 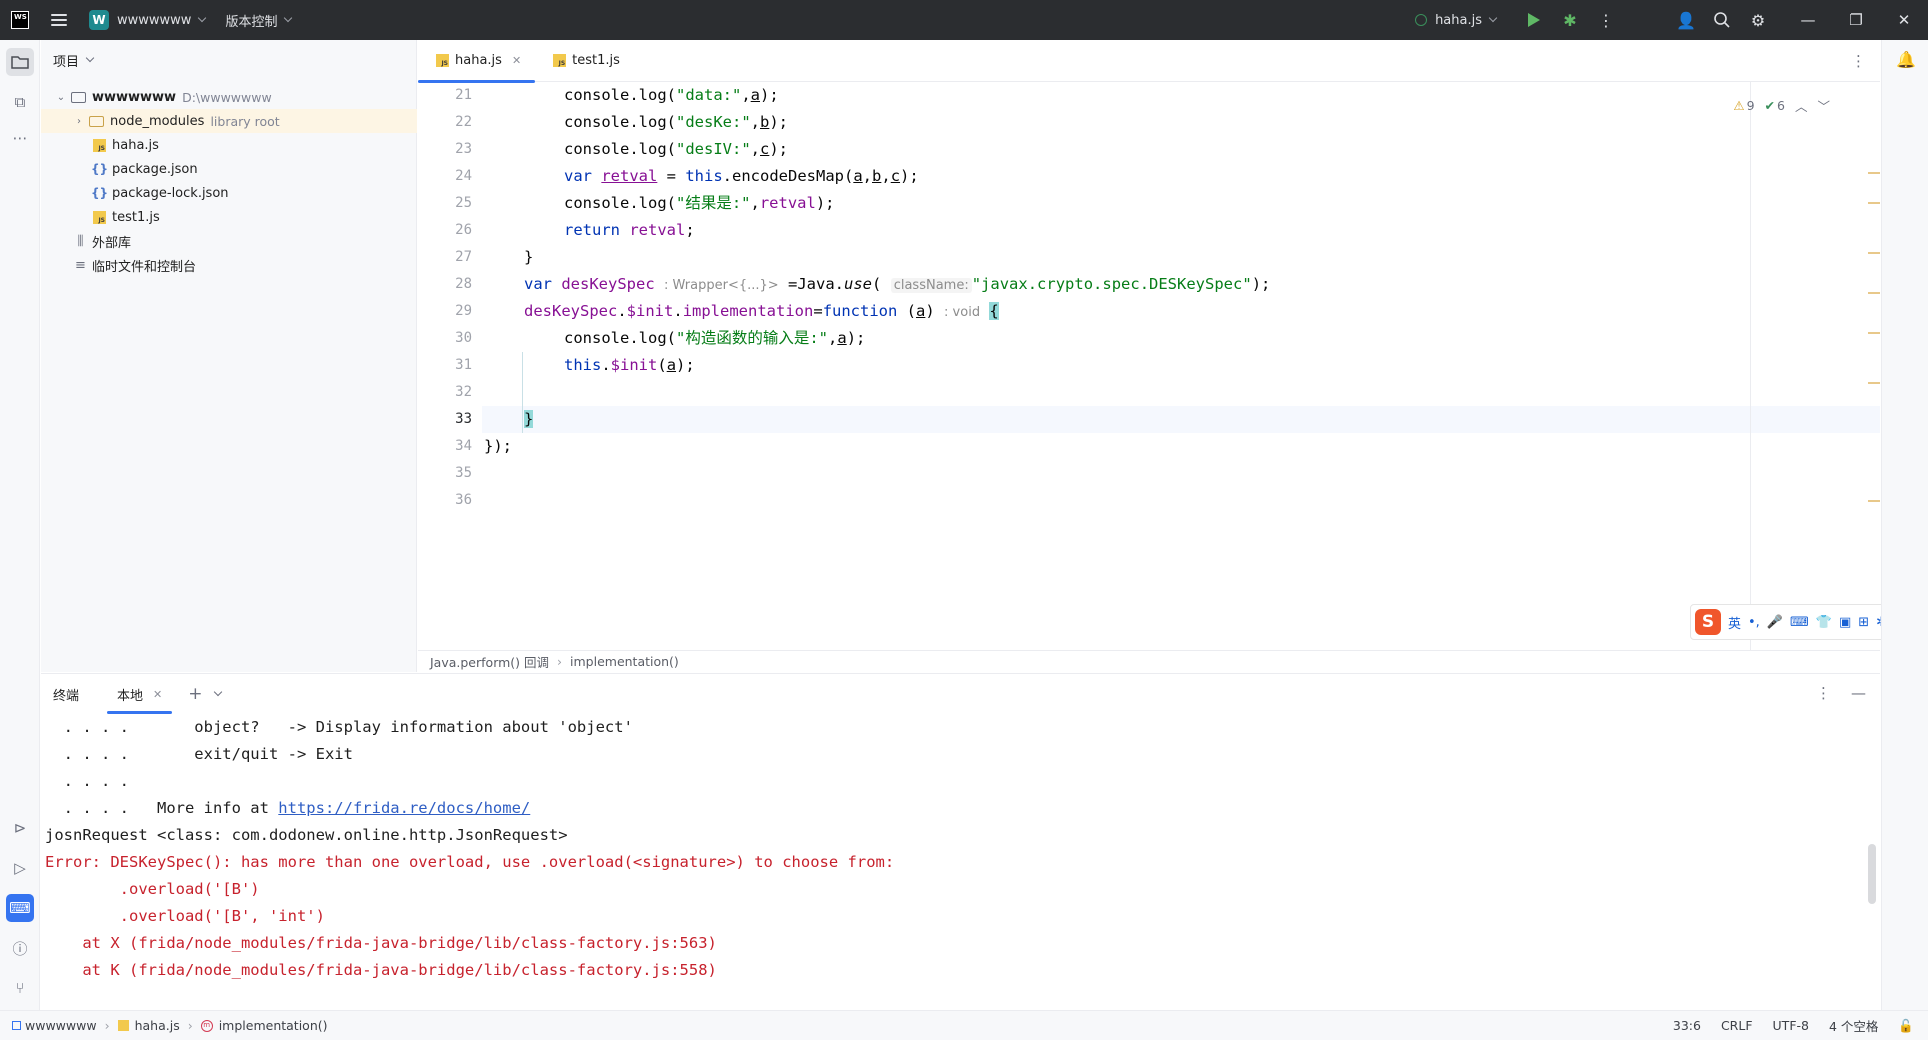 I want to click on tree-item-hint: D:\wwwwwww, so click(x=227, y=97).